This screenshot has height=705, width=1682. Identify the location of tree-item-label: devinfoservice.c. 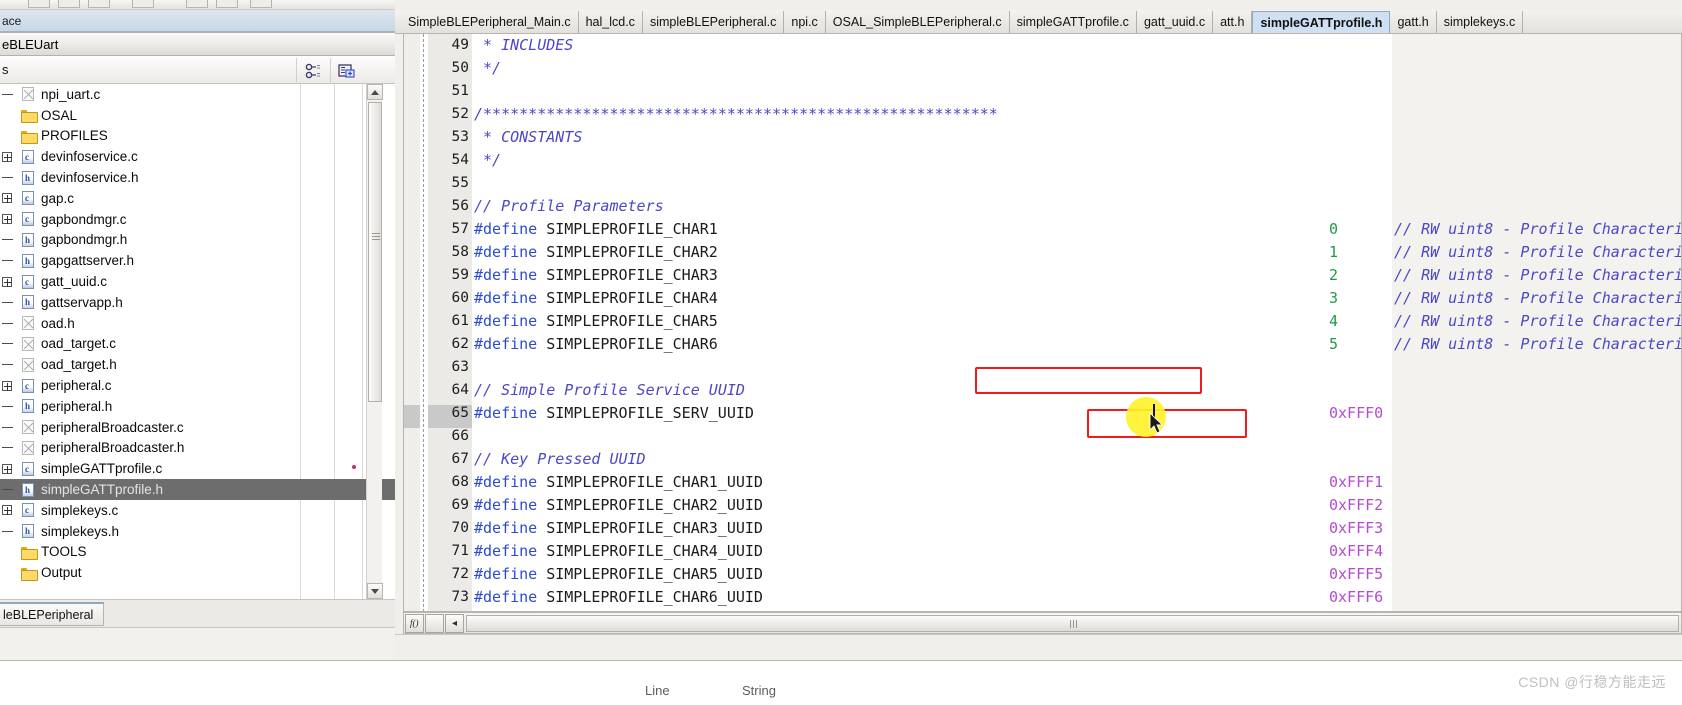
(89, 157).